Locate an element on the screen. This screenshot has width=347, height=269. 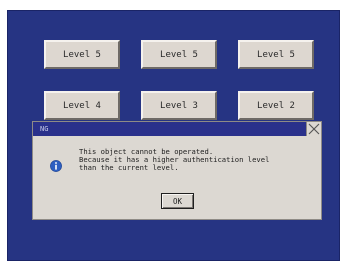
dialog-message-line-3: than the current level. is located at coordinates (129, 167).